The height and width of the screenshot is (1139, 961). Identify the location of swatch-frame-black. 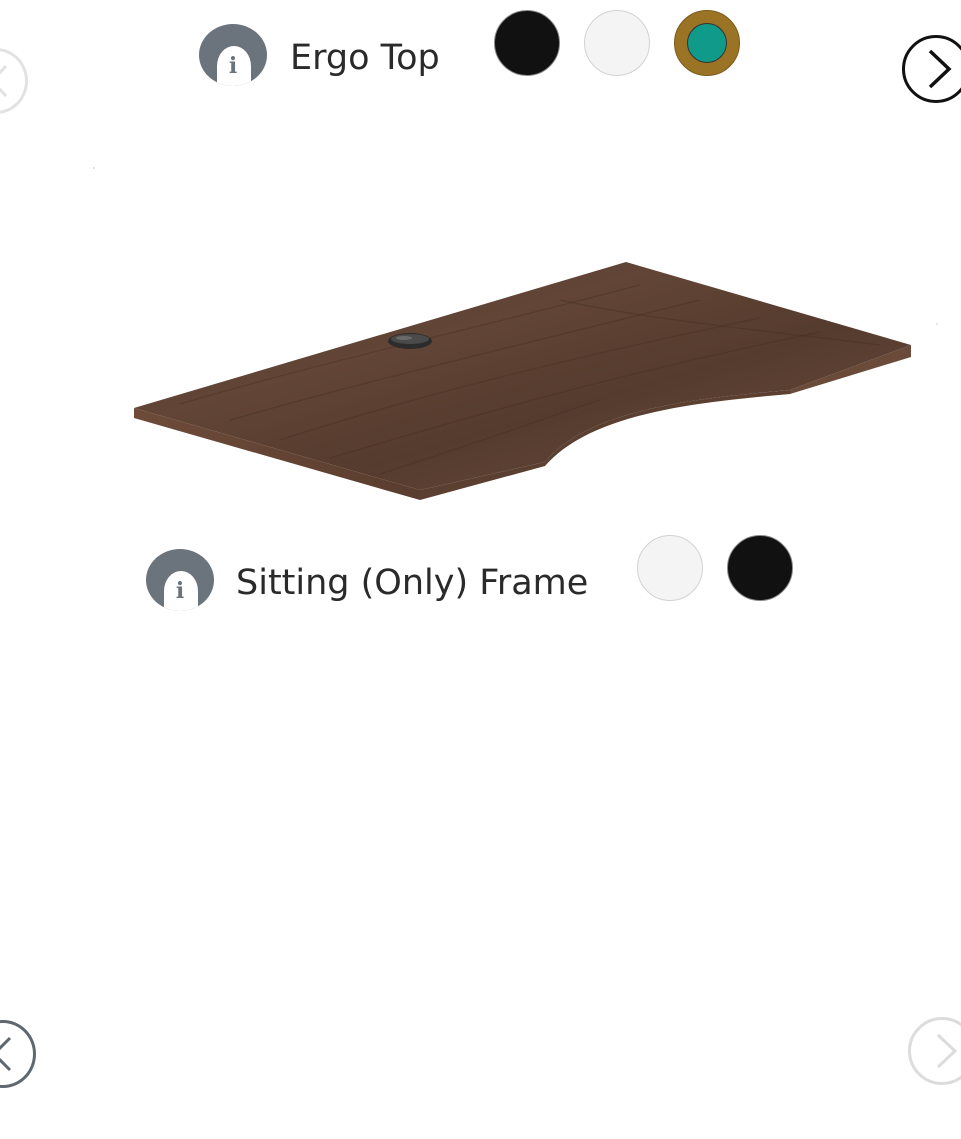
(760, 568).